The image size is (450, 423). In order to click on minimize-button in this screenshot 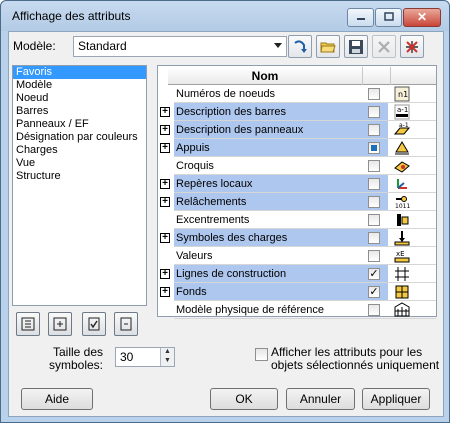, I will do `click(360, 17)`.